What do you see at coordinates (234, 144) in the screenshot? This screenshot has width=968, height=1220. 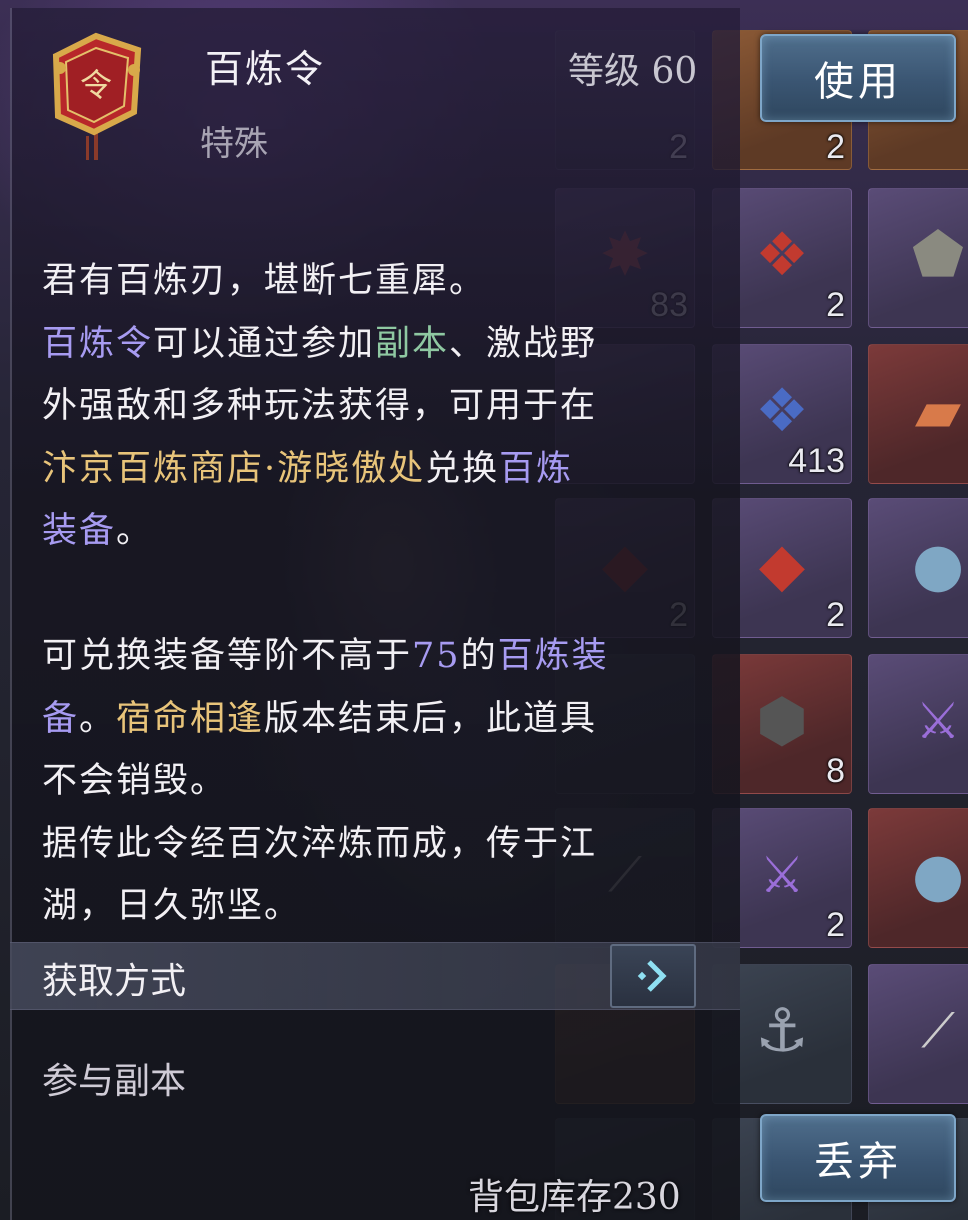 I see `item-type: 特殊` at bounding box center [234, 144].